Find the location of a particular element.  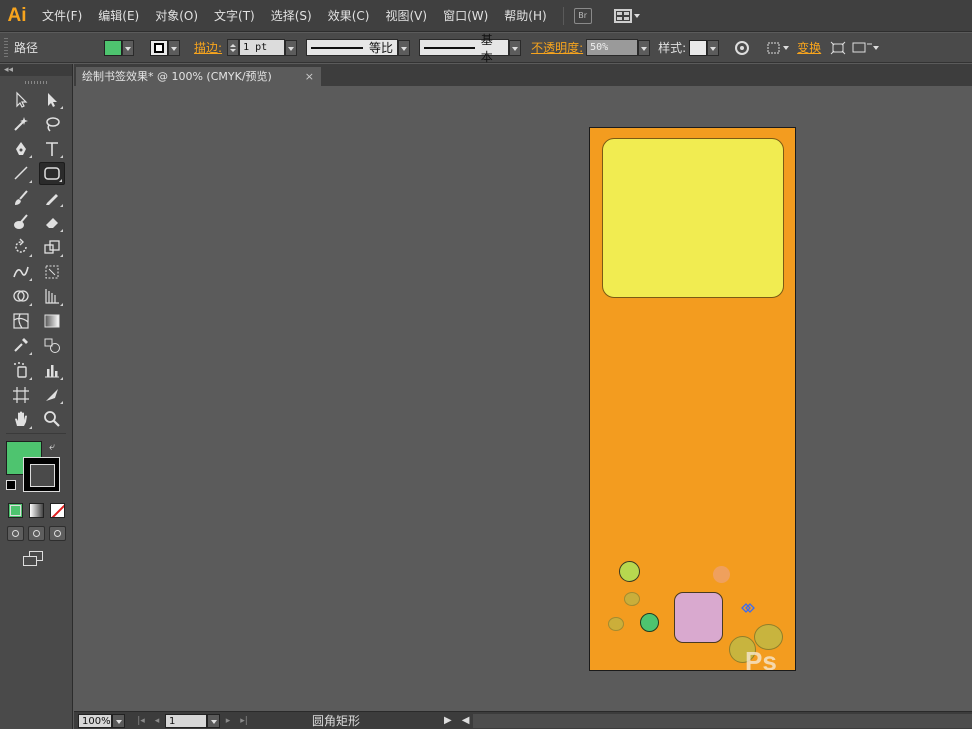

direct-selection-tool-icon is located at coordinates (52, 99).